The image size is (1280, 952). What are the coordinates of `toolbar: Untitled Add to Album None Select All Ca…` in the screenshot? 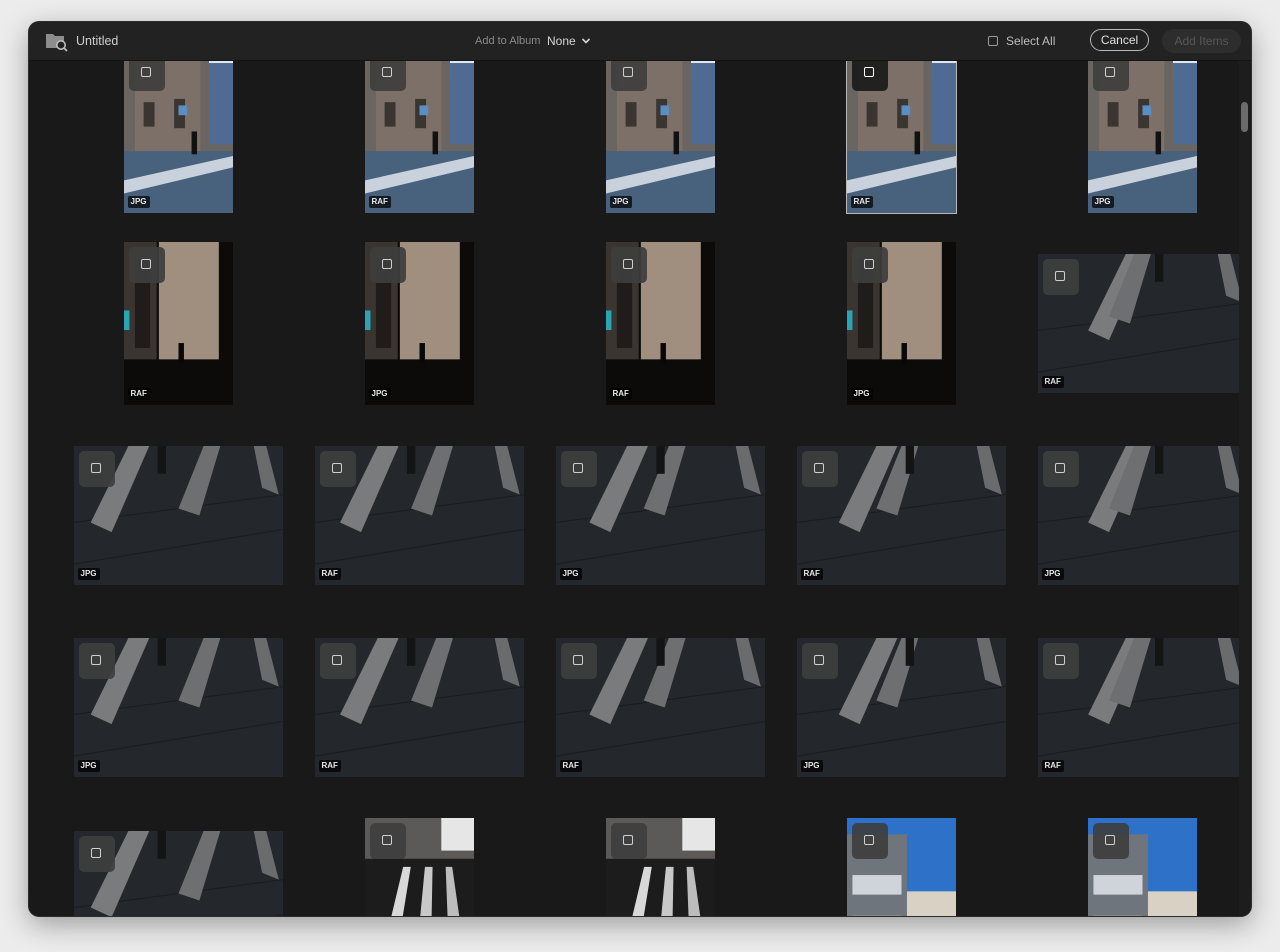 It's located at (640, 41).